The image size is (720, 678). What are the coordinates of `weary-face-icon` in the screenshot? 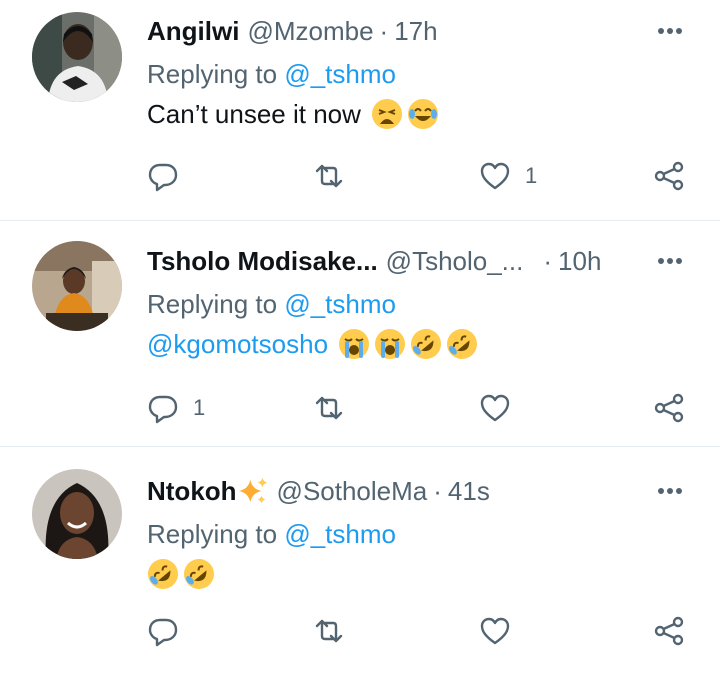 It's located at (386, 114).